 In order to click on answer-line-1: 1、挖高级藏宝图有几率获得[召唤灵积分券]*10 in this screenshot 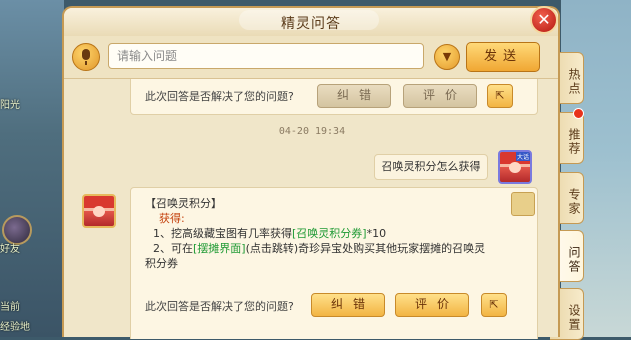, I will do `click(269, 233)`.